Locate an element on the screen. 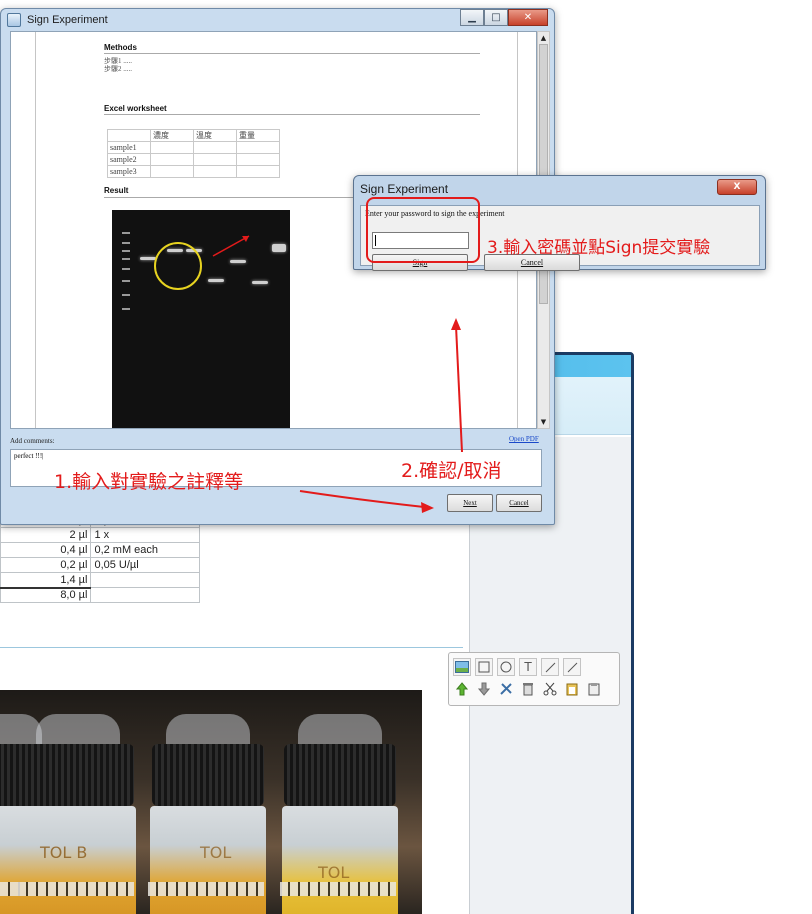  table-header-cell is located at coordinates (129, 135).